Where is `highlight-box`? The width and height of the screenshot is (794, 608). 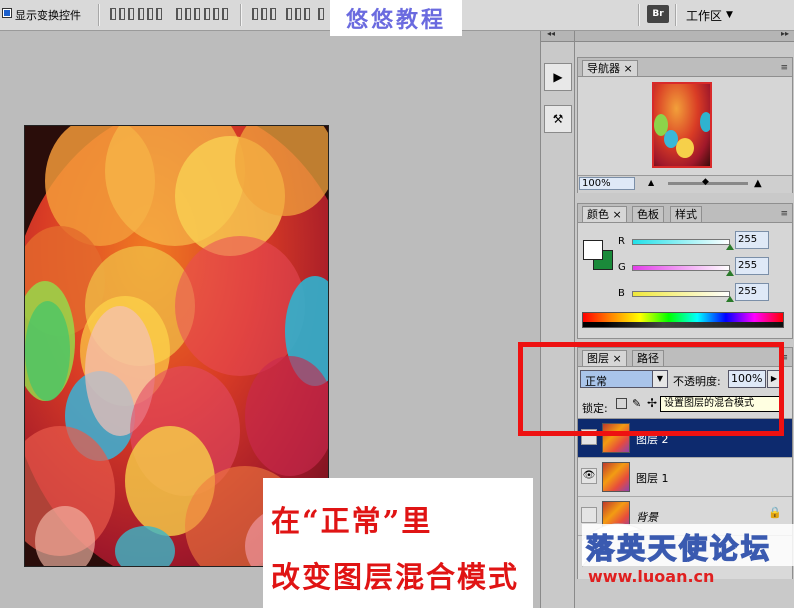
highlight-box is located at coordinates (651, 389).